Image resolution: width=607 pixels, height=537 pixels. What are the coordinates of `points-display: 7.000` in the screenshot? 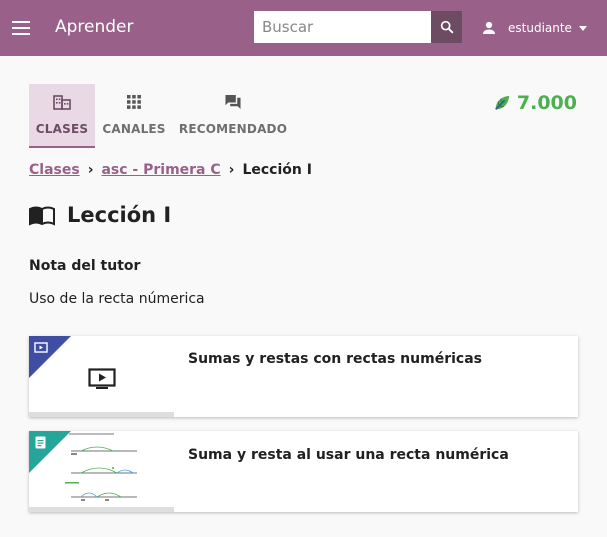 It's located at (535, 103).